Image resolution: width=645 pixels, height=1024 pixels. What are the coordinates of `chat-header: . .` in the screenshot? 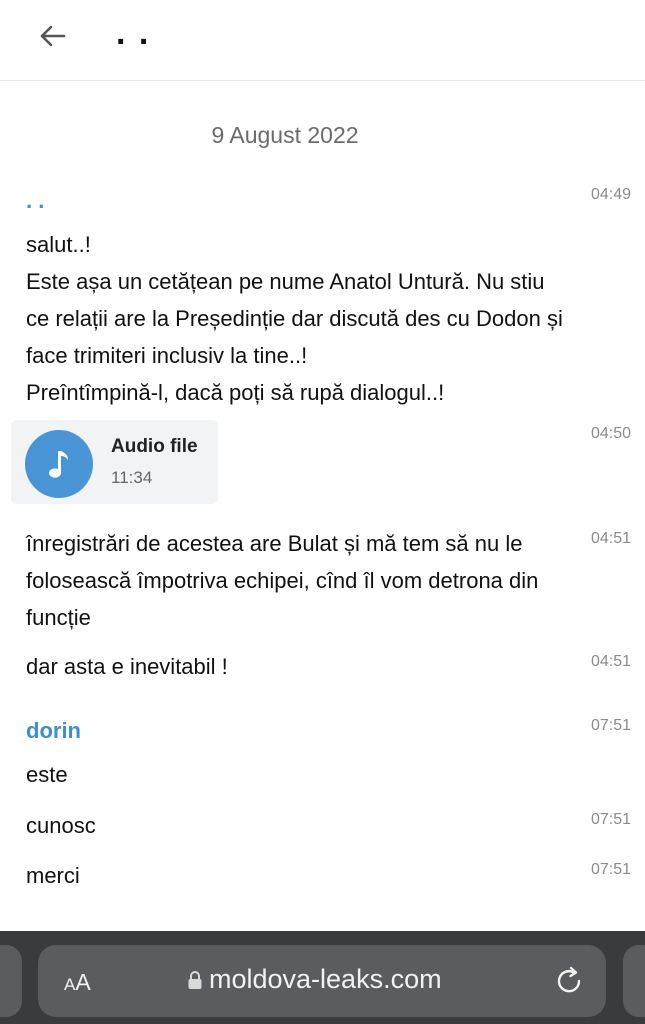 It's located at (322, 40).